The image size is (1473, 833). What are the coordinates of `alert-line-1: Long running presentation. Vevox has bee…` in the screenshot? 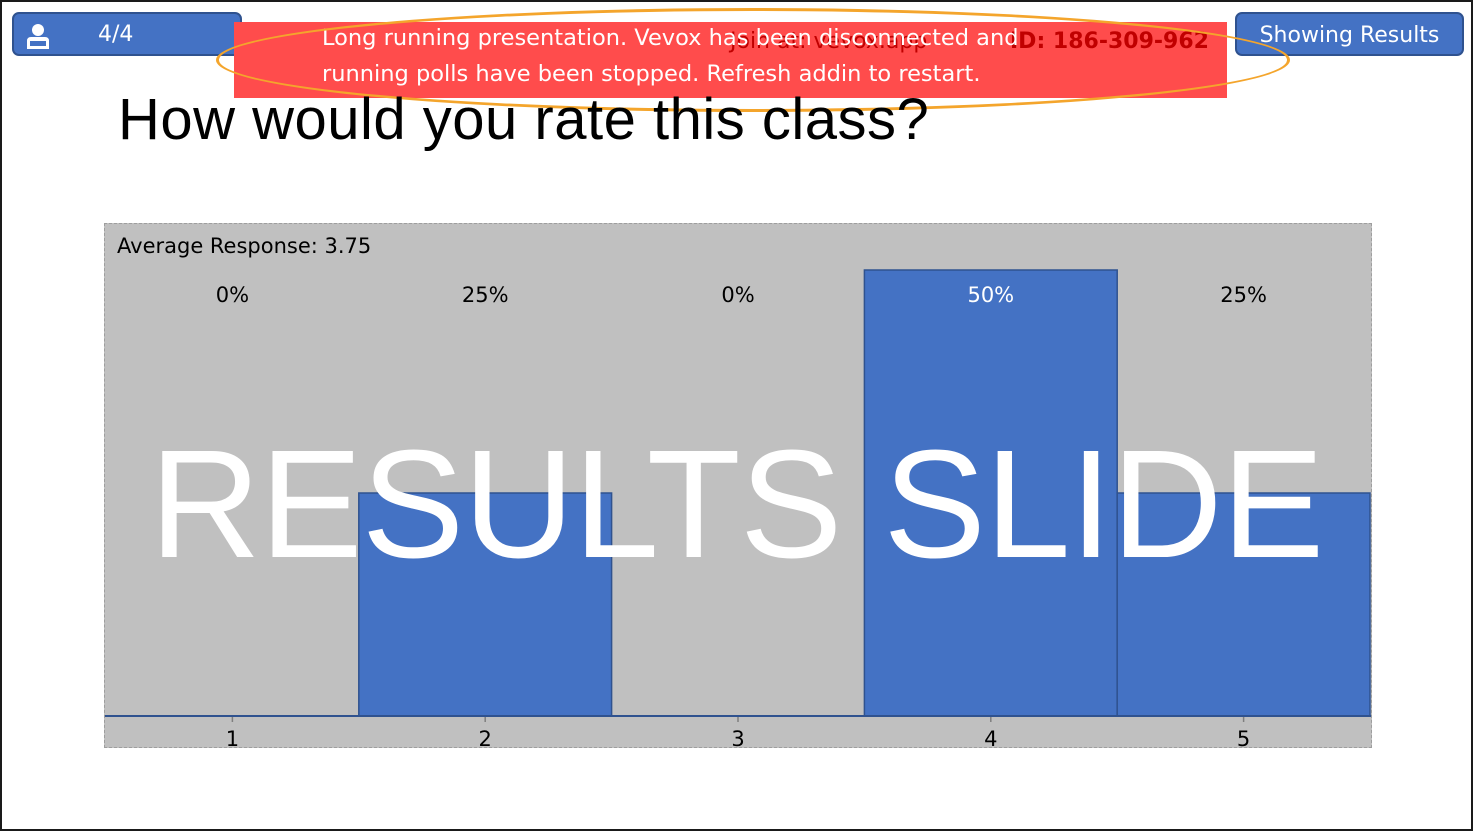 It's located at (670, 38).